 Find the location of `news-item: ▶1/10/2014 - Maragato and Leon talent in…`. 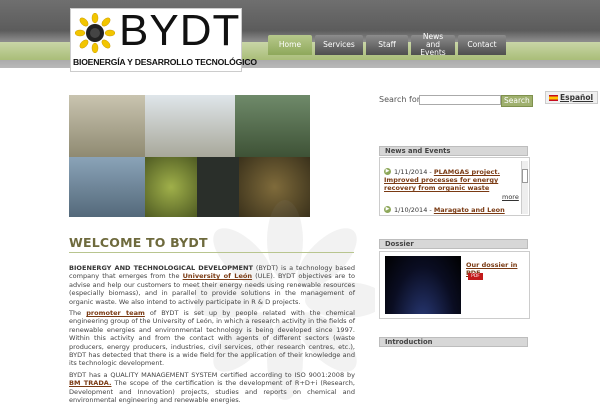

news-item: ▶1/10/2014 - Maragato and Leon talent in… is located at coordinates (450, 210).